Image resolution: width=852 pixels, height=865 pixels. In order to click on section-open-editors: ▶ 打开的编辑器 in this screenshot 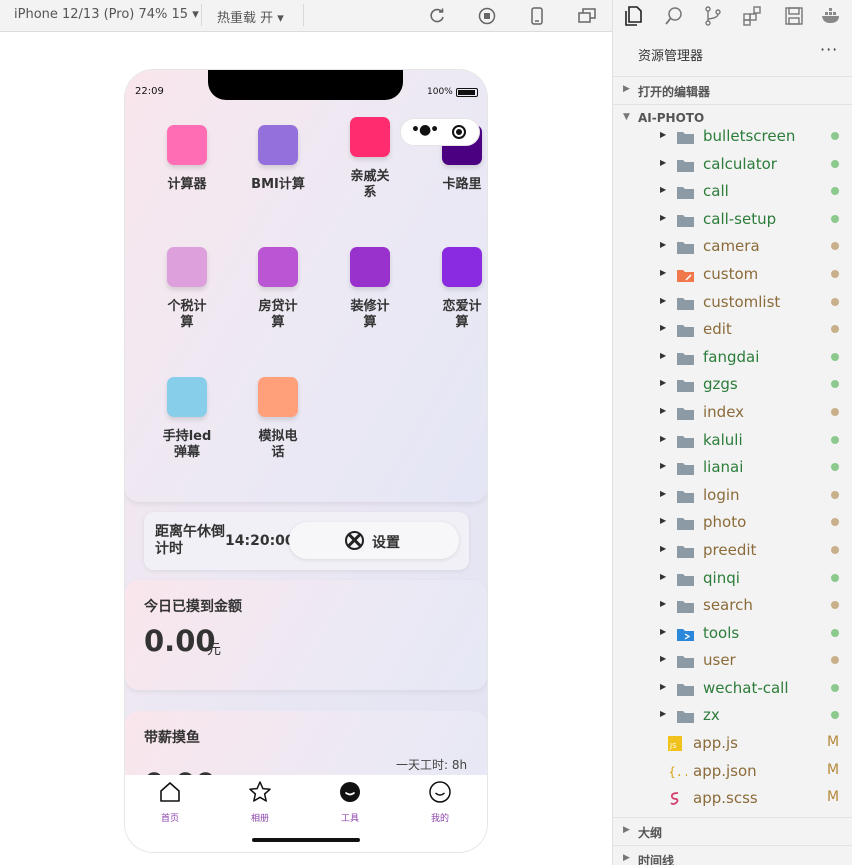, I will do `click(732, 89)`.